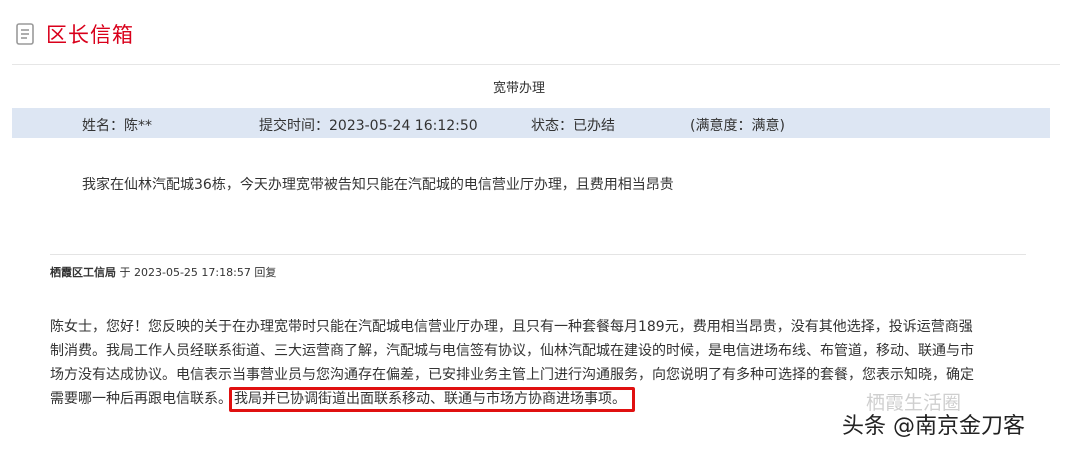  I want to click on header-divider, so click(536, 64).